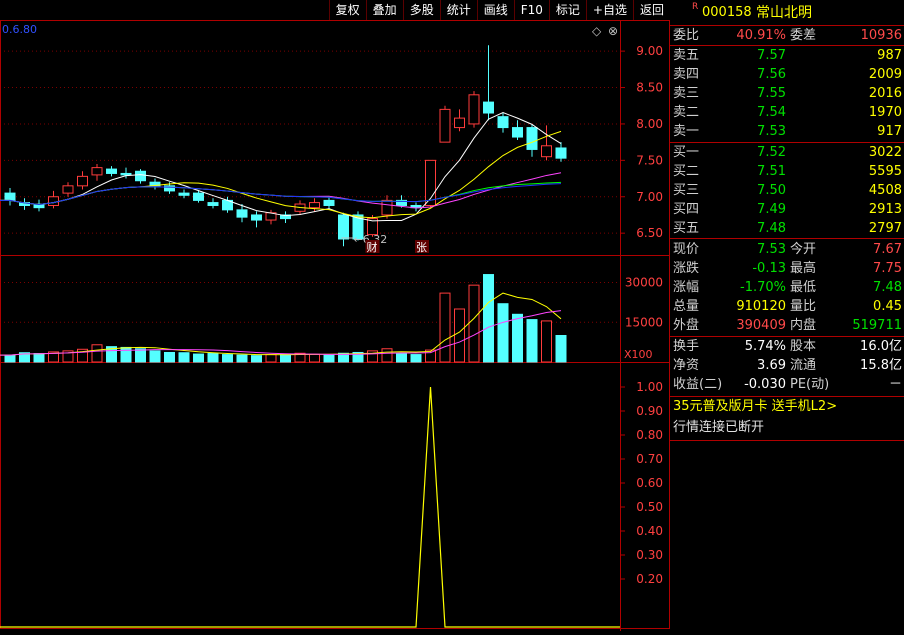  I want to click on indicator-tick-label: 0.90, so click(649, 411).